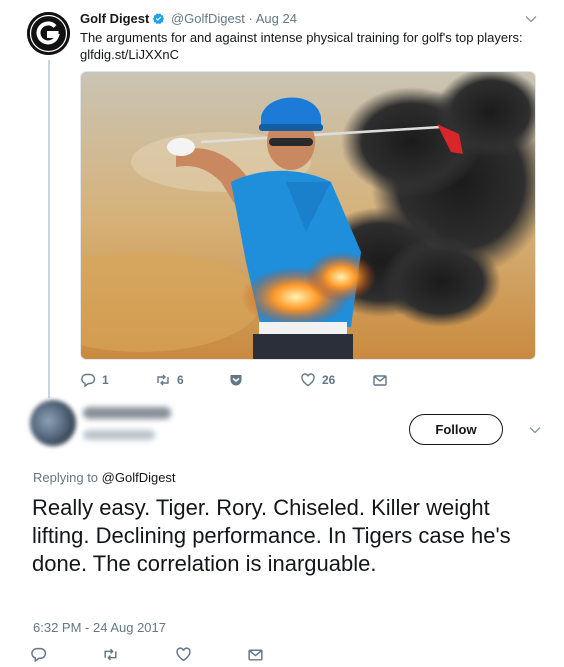 Image resolution: width=564 pixels, height=667 pixels. I want to click on retweet-action: 6, so click(169, 380).